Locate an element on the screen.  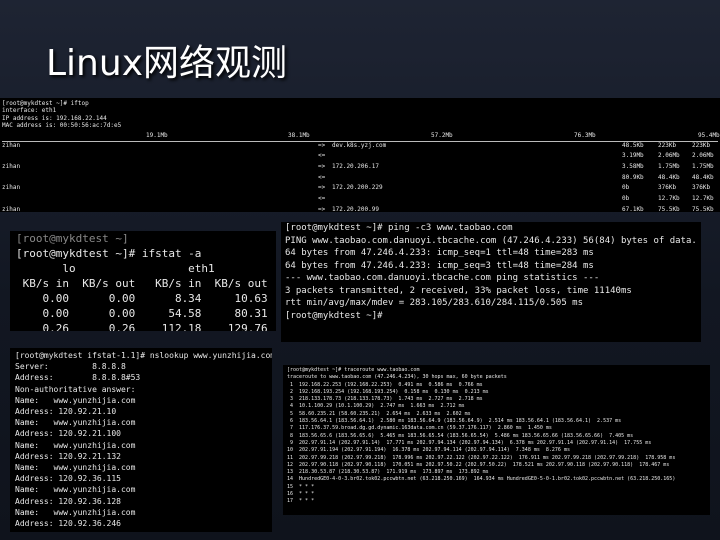
rate-40s: 1.75Mb is located at coordinates (703, 166).